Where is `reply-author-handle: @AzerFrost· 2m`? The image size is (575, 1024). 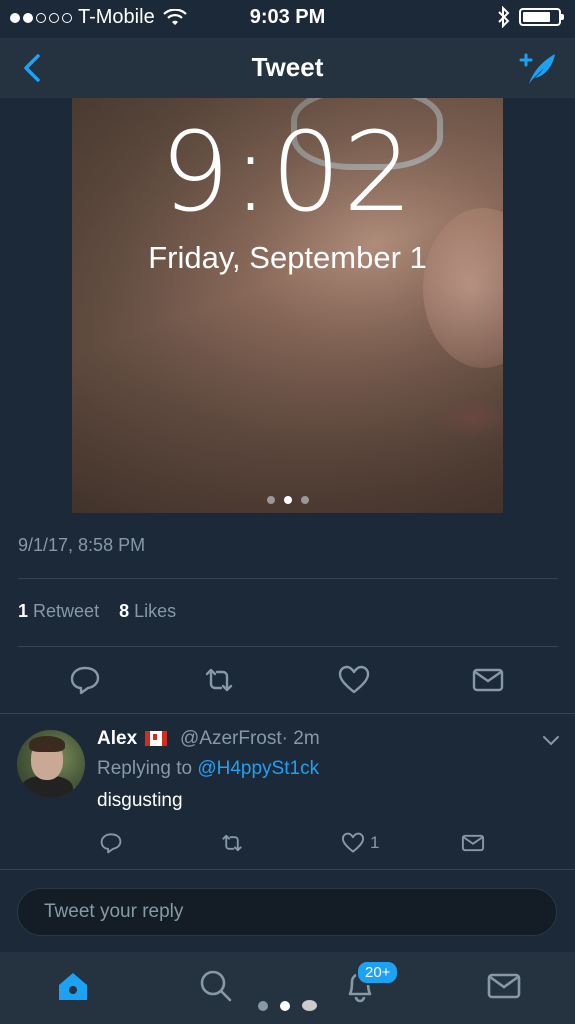
reply-author-handle: @AzerFrost· 2m is located at coordinates (250, 738).